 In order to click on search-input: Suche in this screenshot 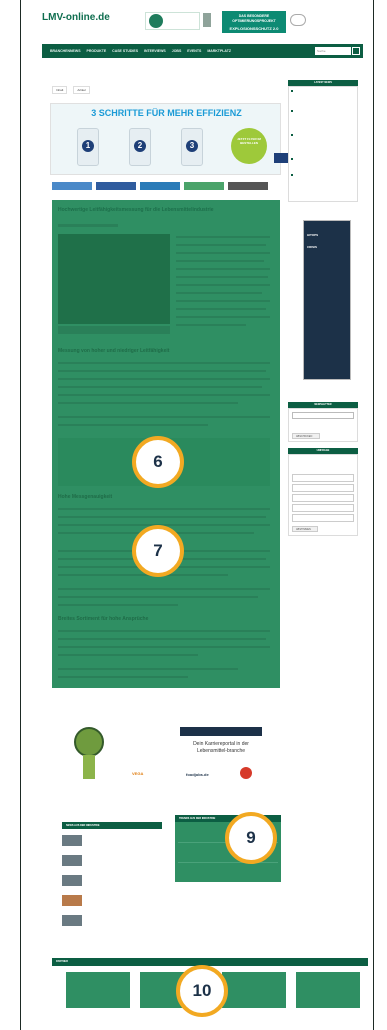, I will do `click(333, 51)`.